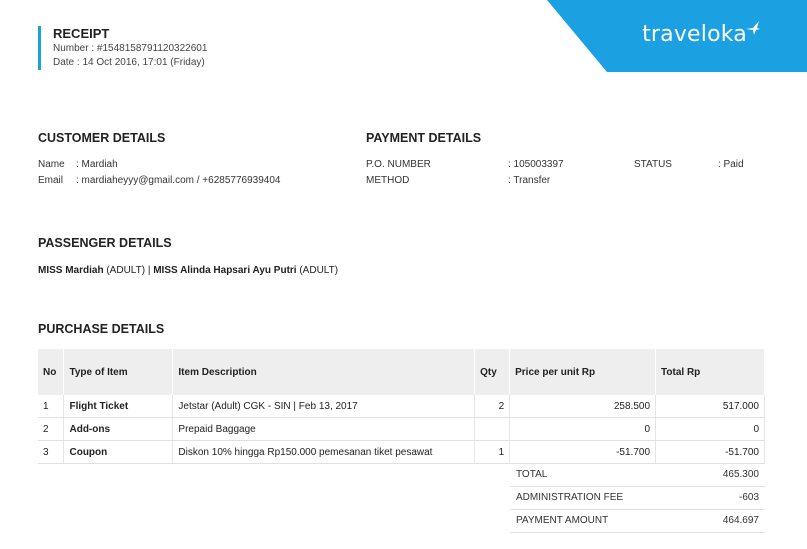  I want to click on customer-name-value: : Mardiah, so click(97, 164).